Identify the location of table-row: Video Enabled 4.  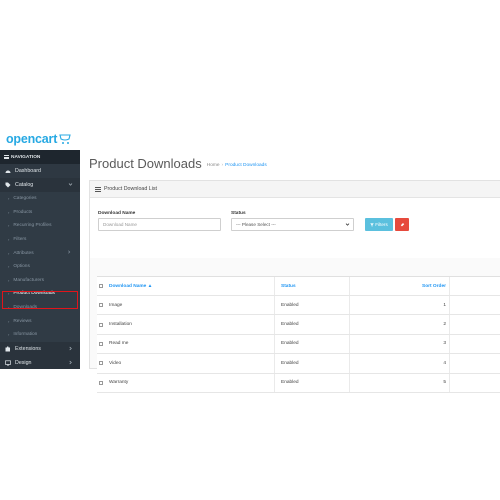
(298, 364).